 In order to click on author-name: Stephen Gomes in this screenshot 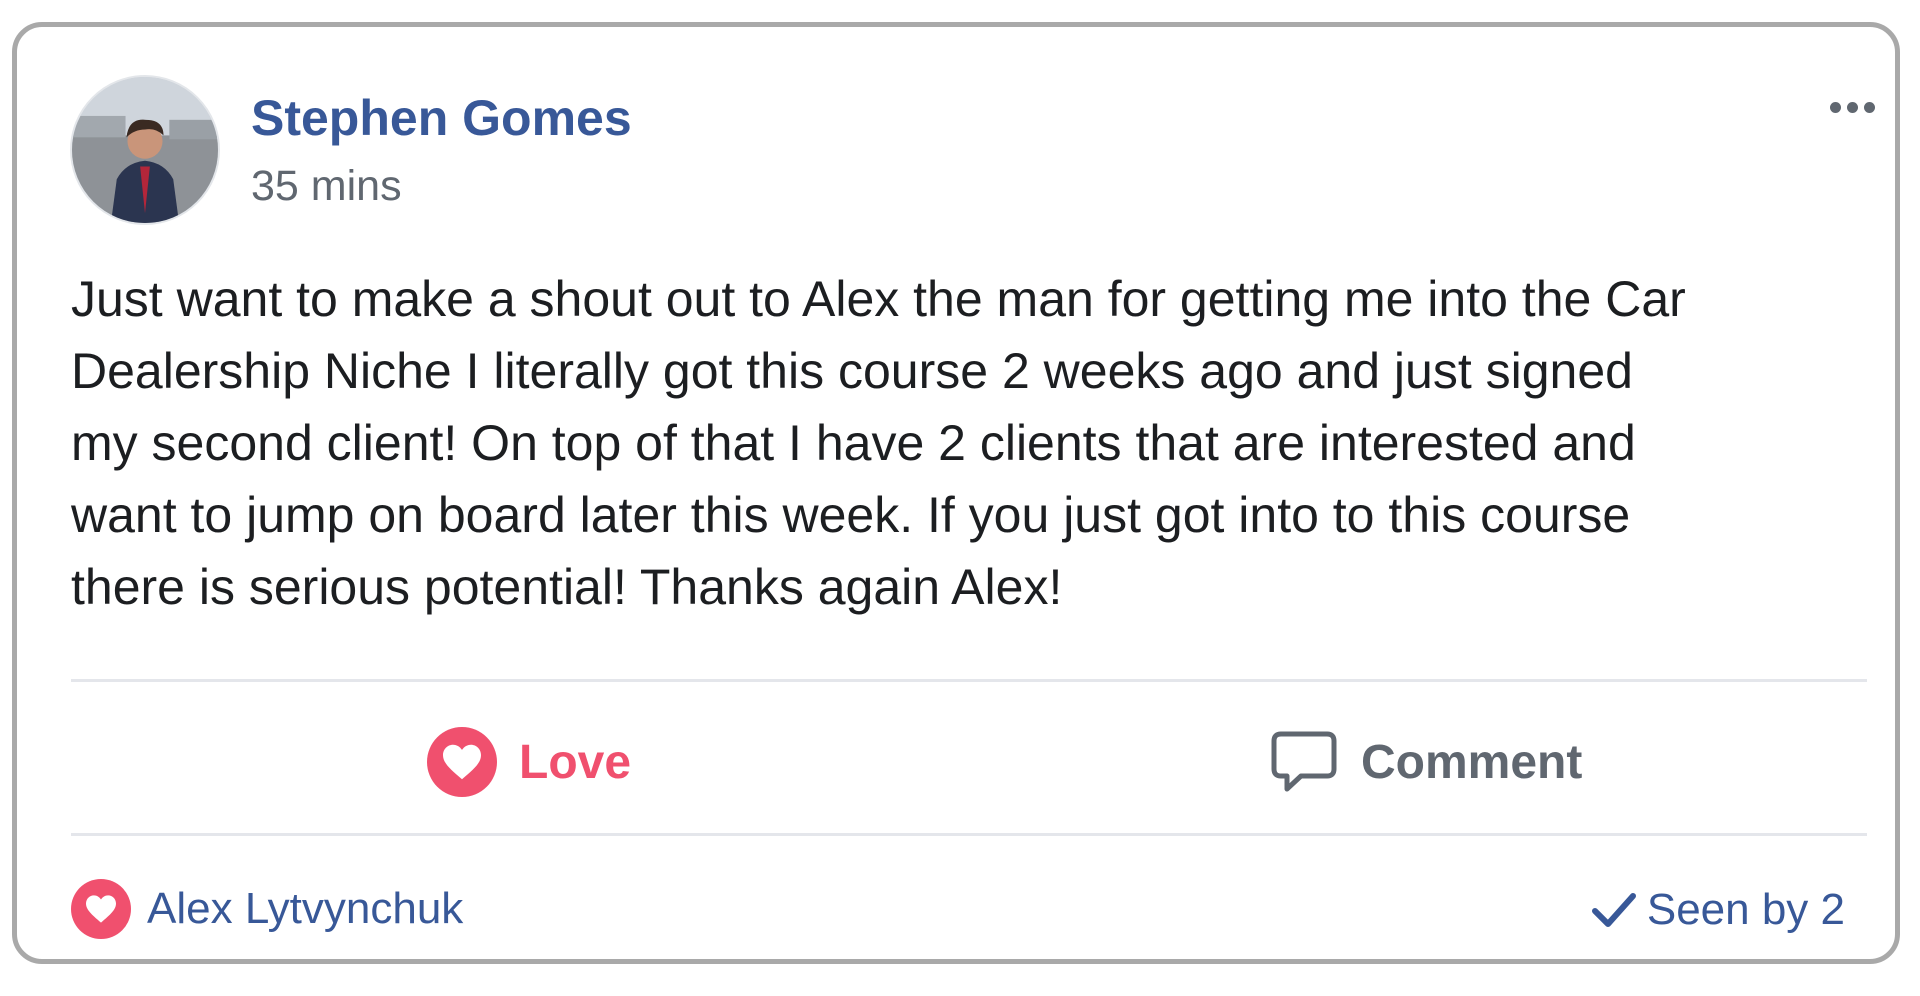, I will do `click(441, 118)`.